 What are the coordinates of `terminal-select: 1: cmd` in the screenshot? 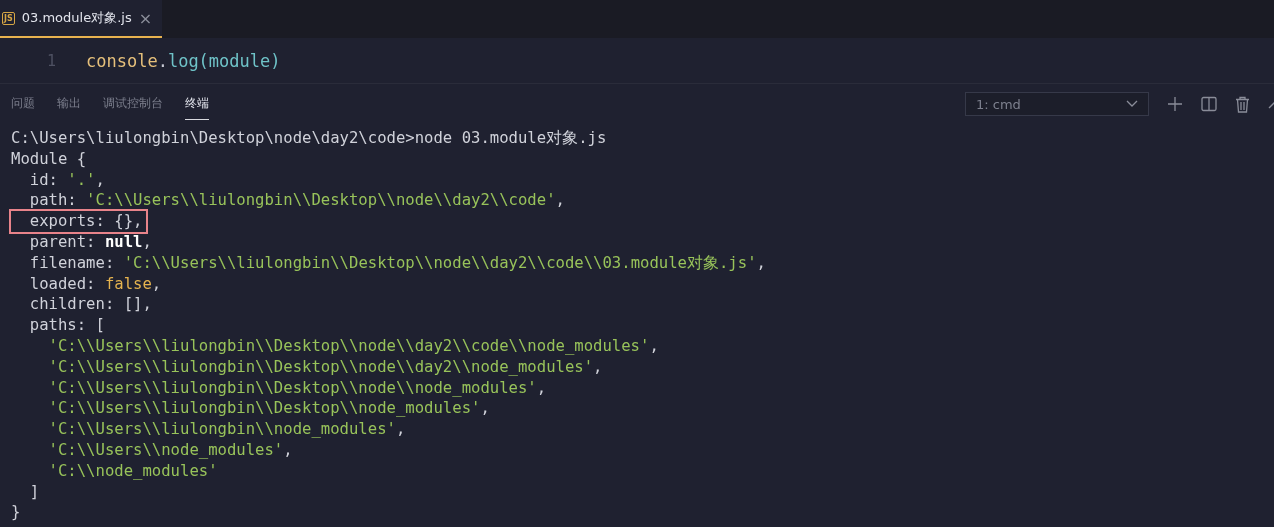 It's located at (1057, 104).